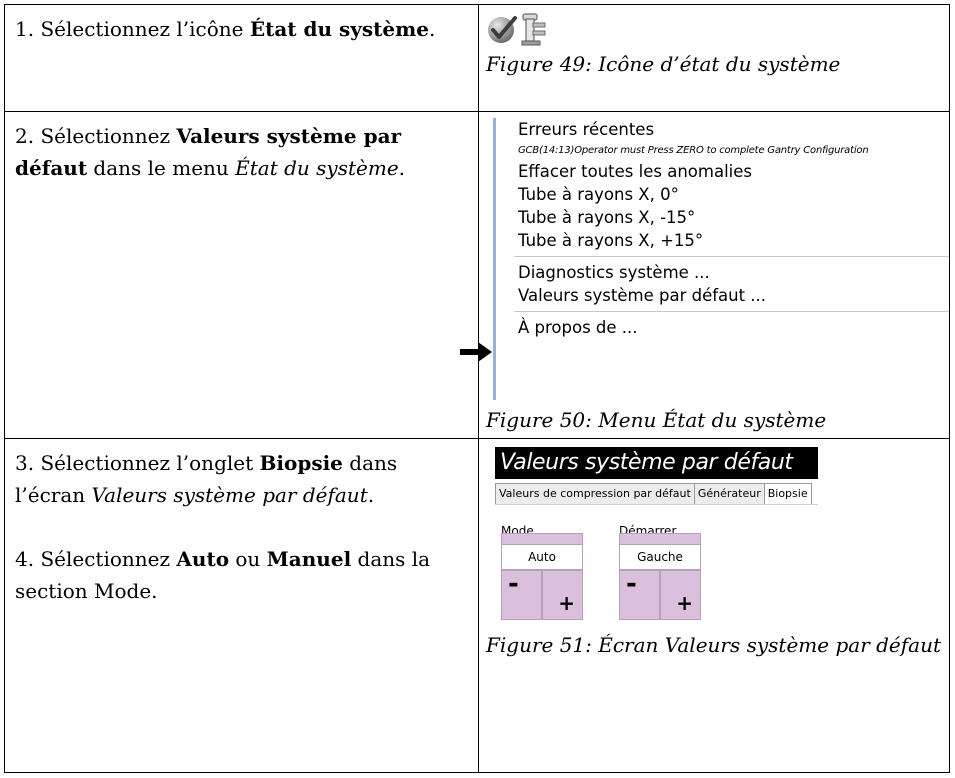  Describe the element at coordinates (309, 559) in the screenshot. I see `step-emphasis: Manuel` at that location.